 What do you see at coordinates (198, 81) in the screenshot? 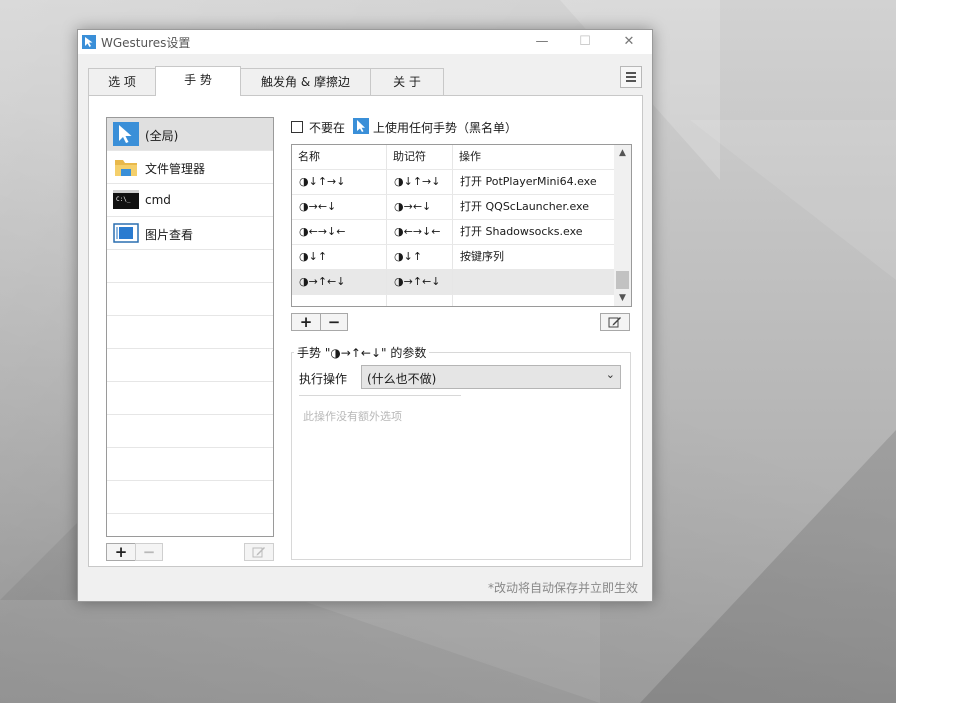
I see `tab-gestures: 手 势` at bounding box center [198, 81].